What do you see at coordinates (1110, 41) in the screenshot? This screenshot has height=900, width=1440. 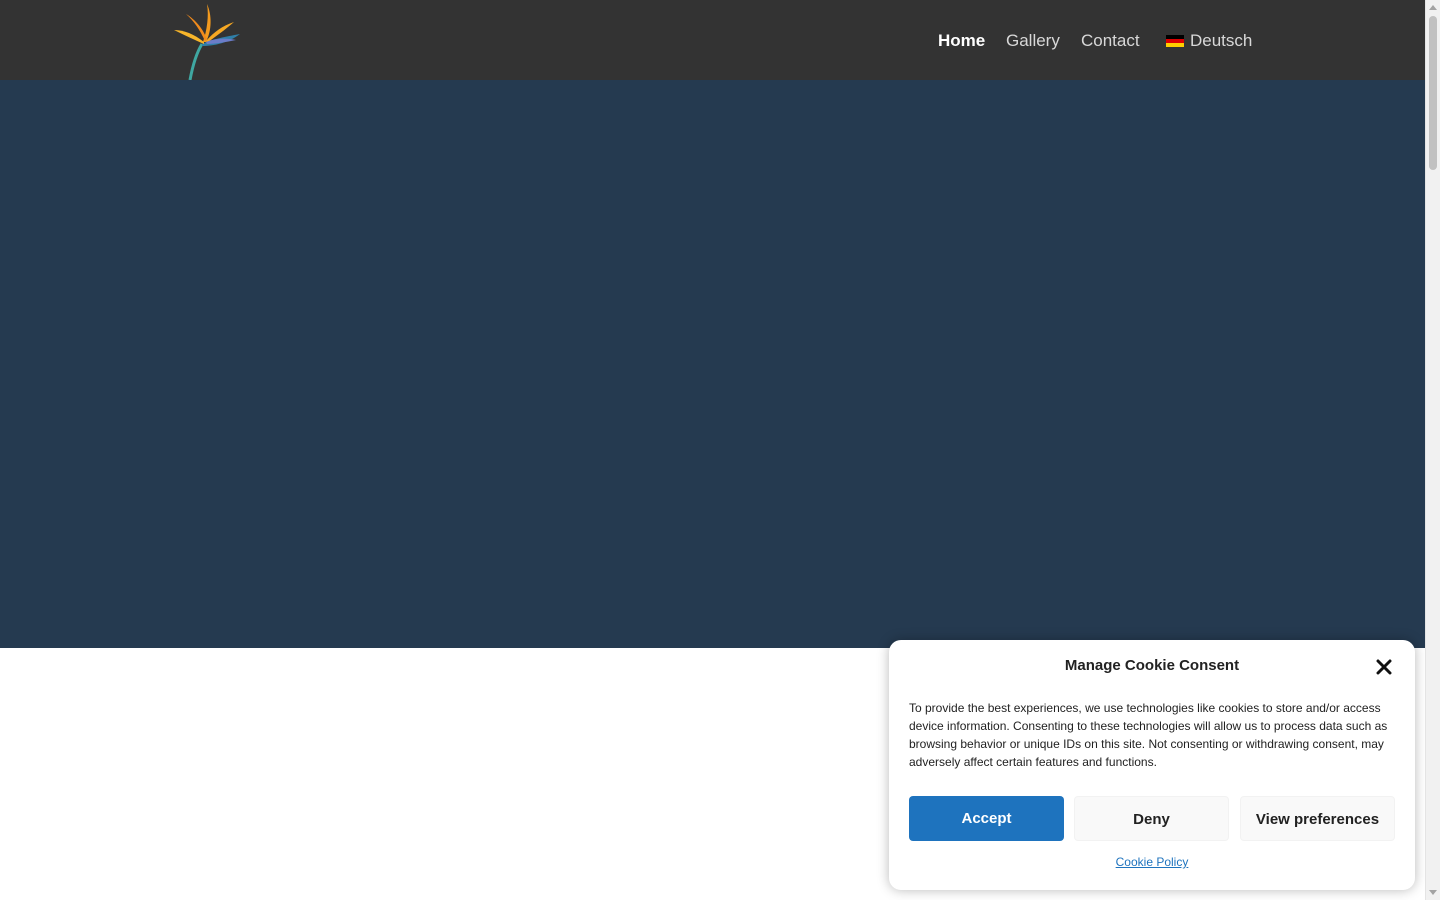 I see `nav-contact: Contact` at bounding box center [1110, 41].